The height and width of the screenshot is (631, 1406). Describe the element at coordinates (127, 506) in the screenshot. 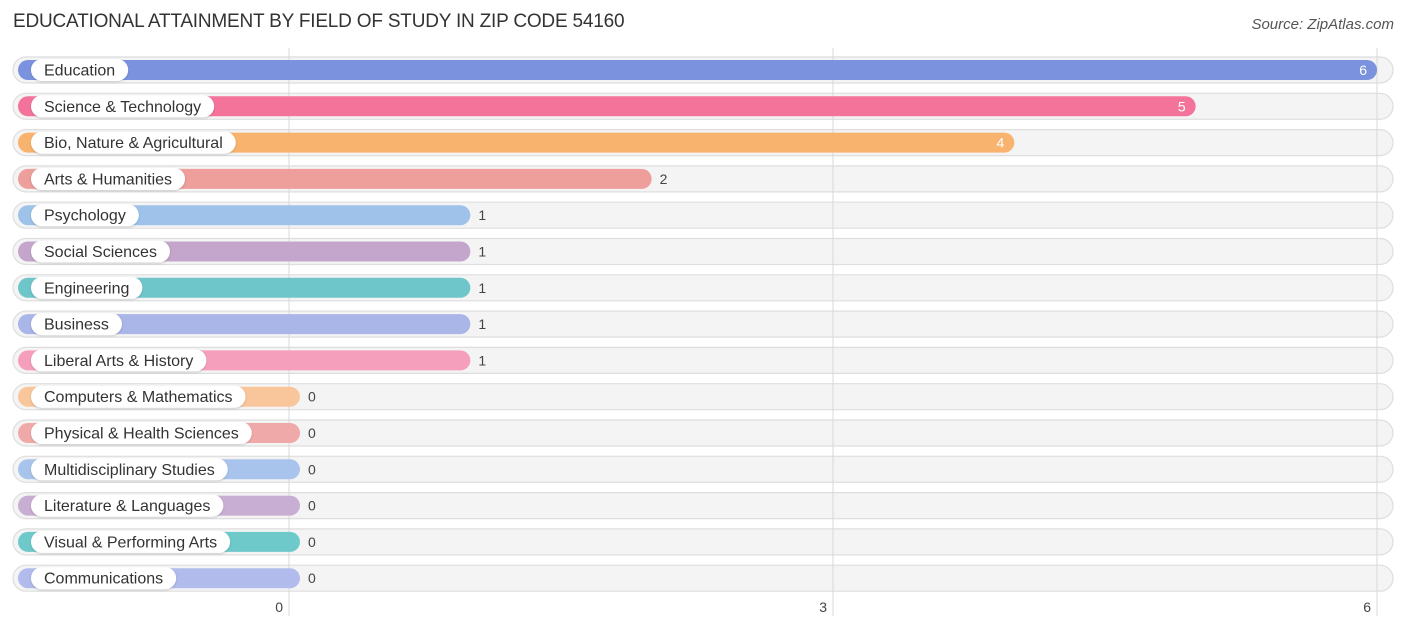

I see `category-label: Literature & Languages` at that location.